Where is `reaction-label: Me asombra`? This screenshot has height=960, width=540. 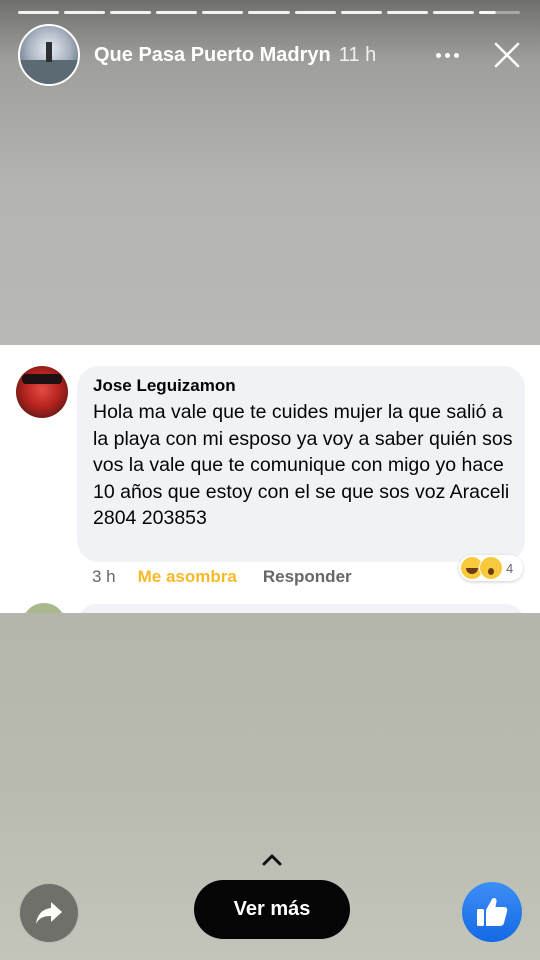
reaction-label: Me asombra is located at coordinates (187, 576).